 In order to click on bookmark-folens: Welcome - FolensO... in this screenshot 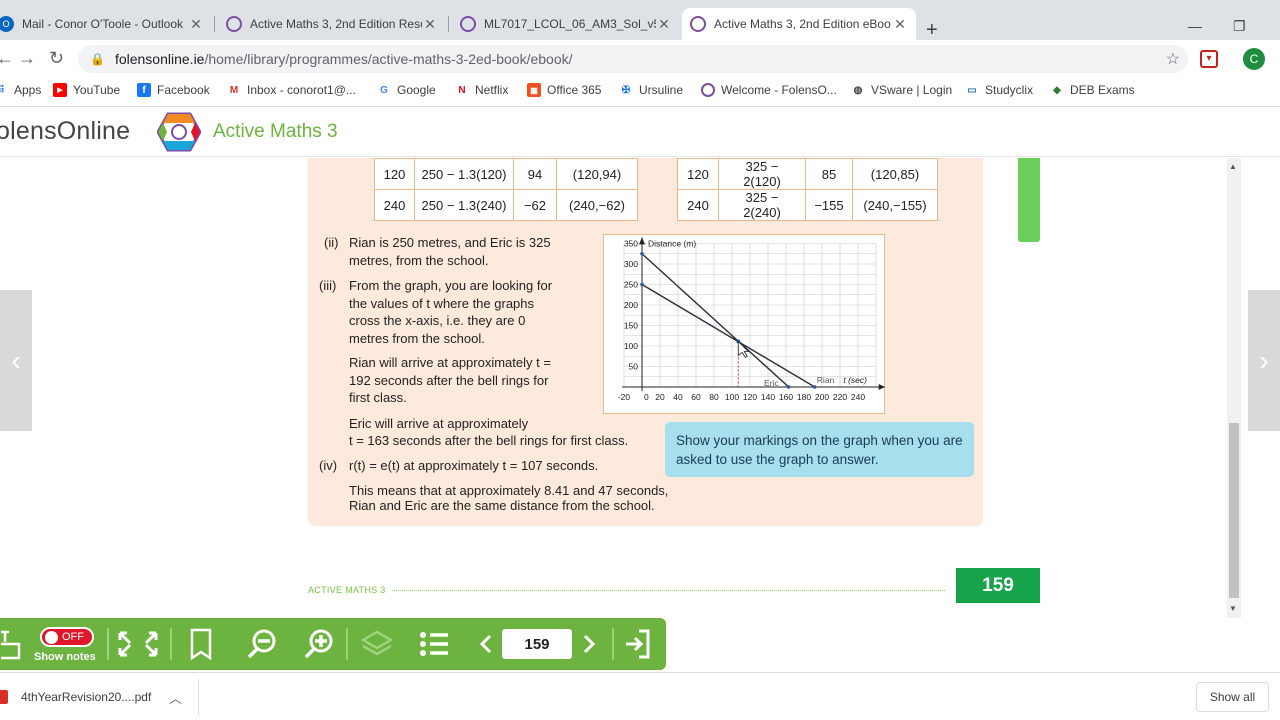, I will do `click(769, 90)`.